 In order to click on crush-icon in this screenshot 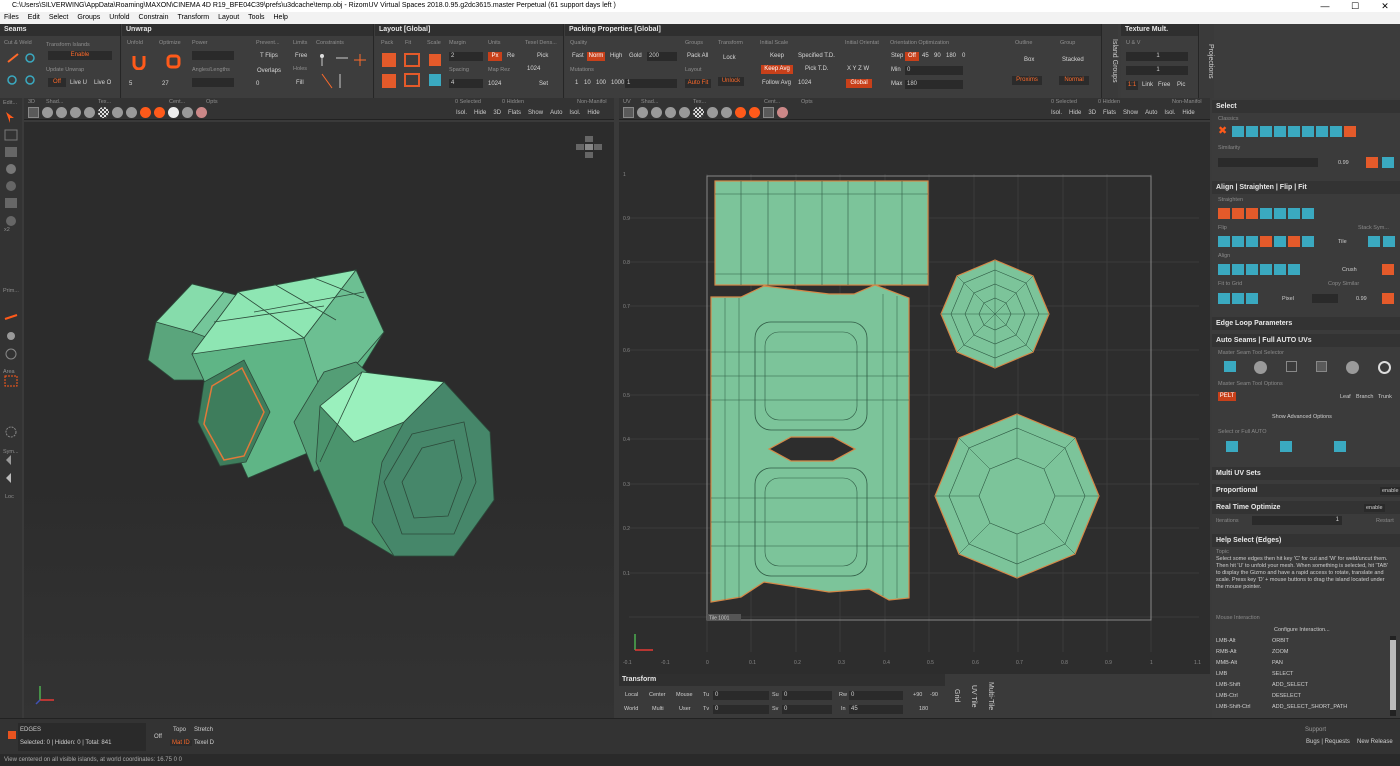, I will do `click(1388, 269)`.